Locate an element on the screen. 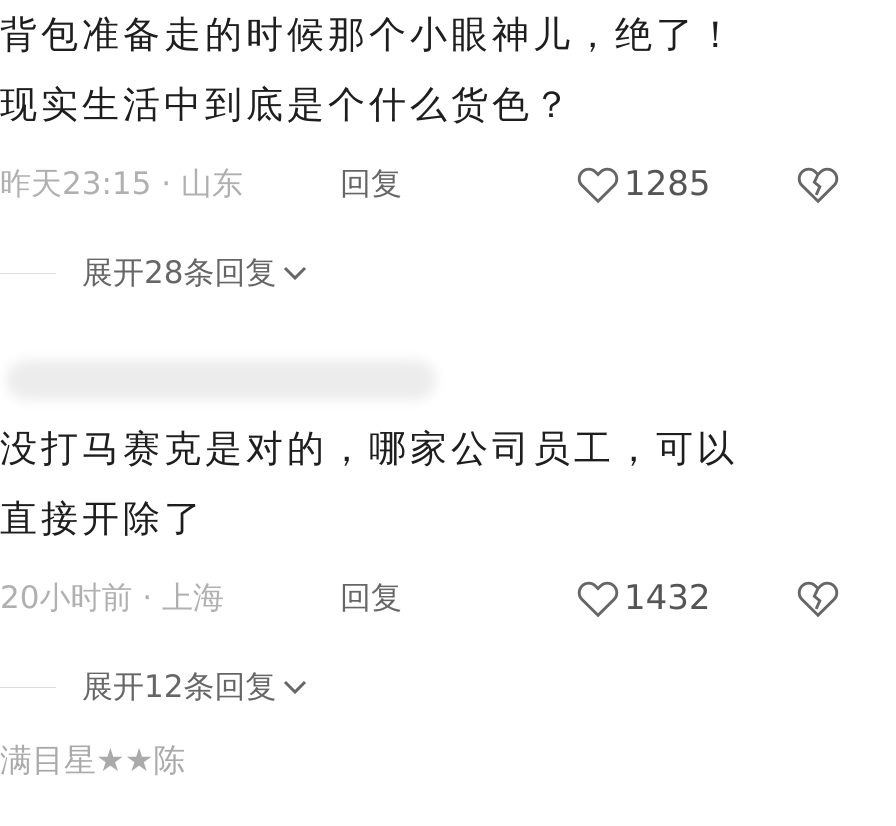  comment-meta: 昨天23:15 · 山东 is located at coordinates (122, 184).